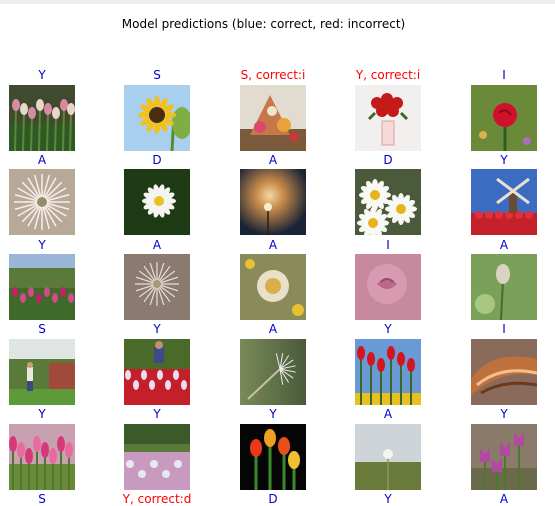  I want to click on prediction-label: Y, correct:i, so click(388, 75).